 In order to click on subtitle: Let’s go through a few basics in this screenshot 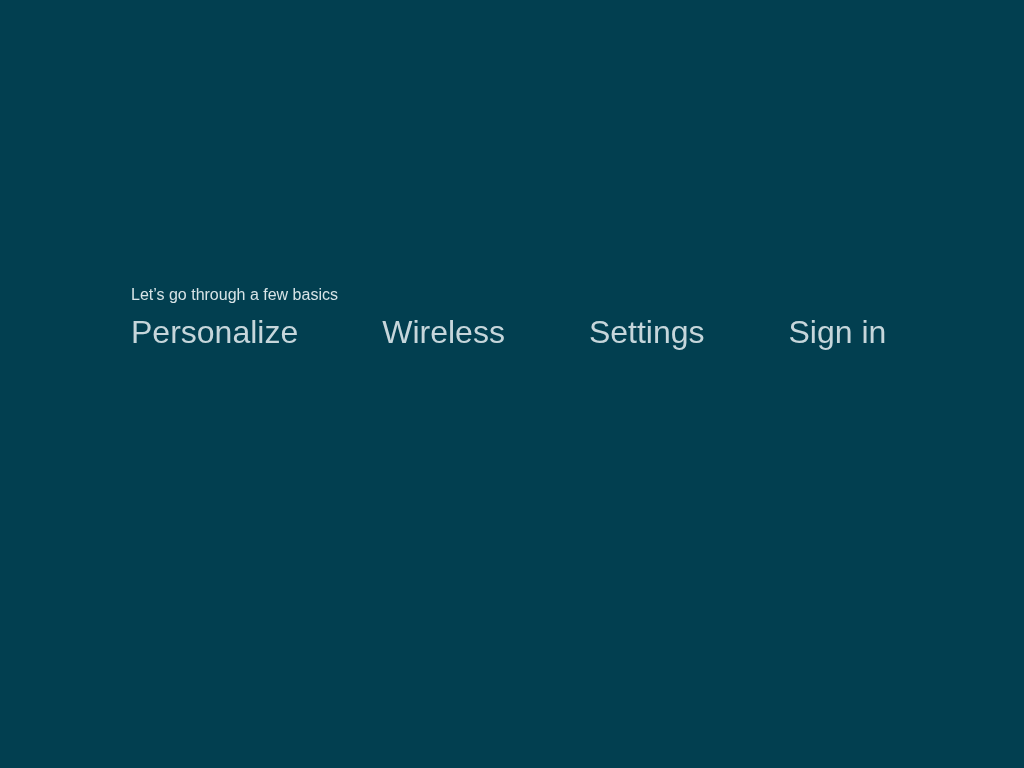, I will do `click(234, 295)`.